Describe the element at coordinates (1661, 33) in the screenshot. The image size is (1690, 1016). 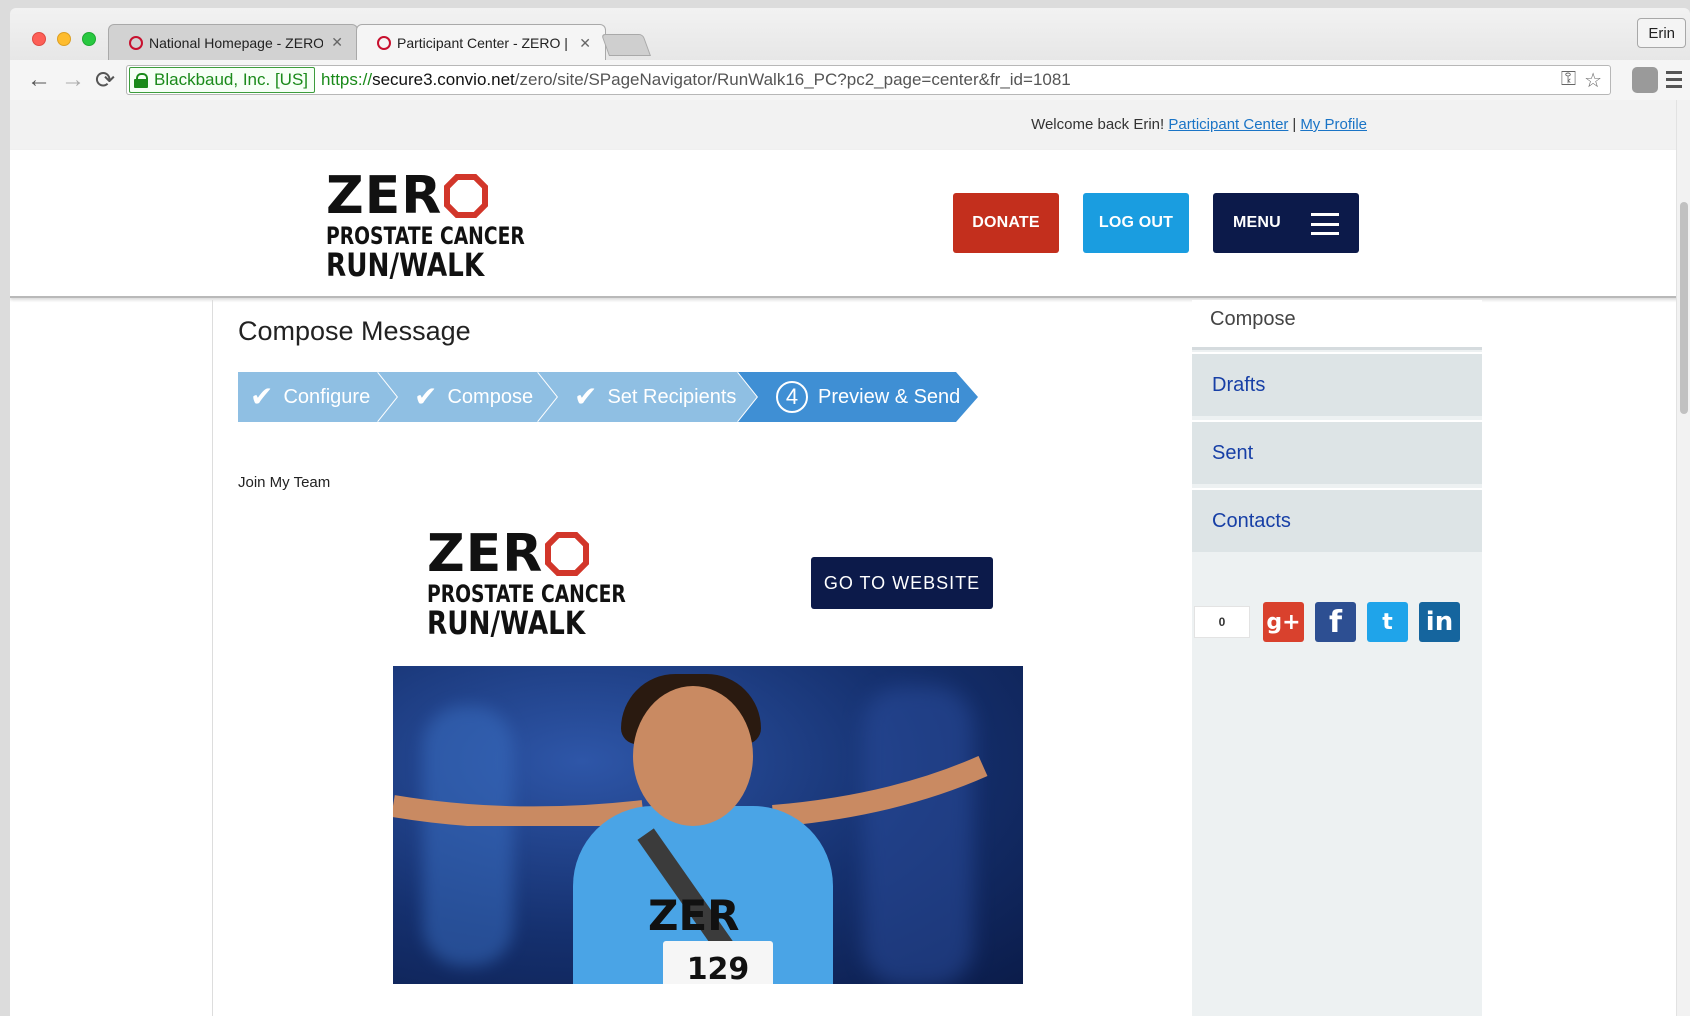
I see `profile-button: Erin` at that location.